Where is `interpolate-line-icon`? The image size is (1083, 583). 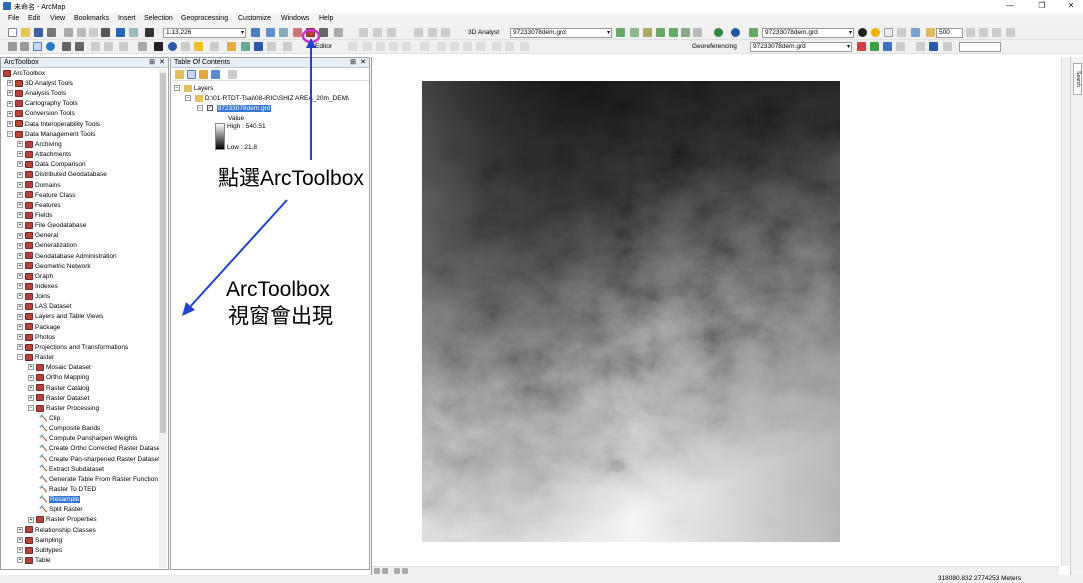
interpolate-line-icon is located at coordinates (673, 32).